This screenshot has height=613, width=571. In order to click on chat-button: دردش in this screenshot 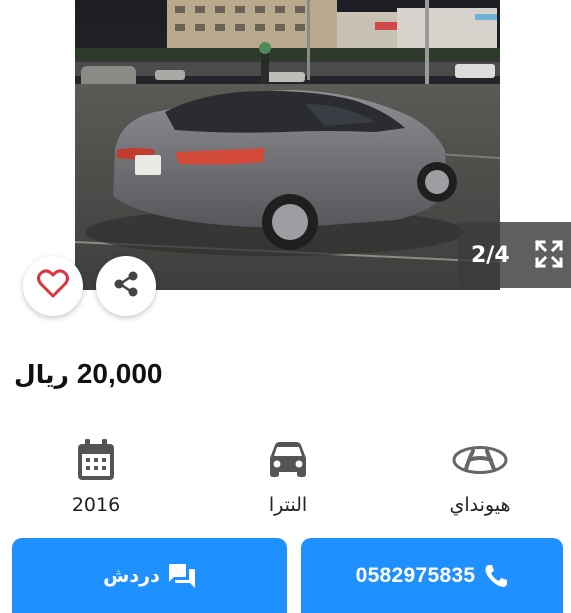, I will do `click(149, 575)`.